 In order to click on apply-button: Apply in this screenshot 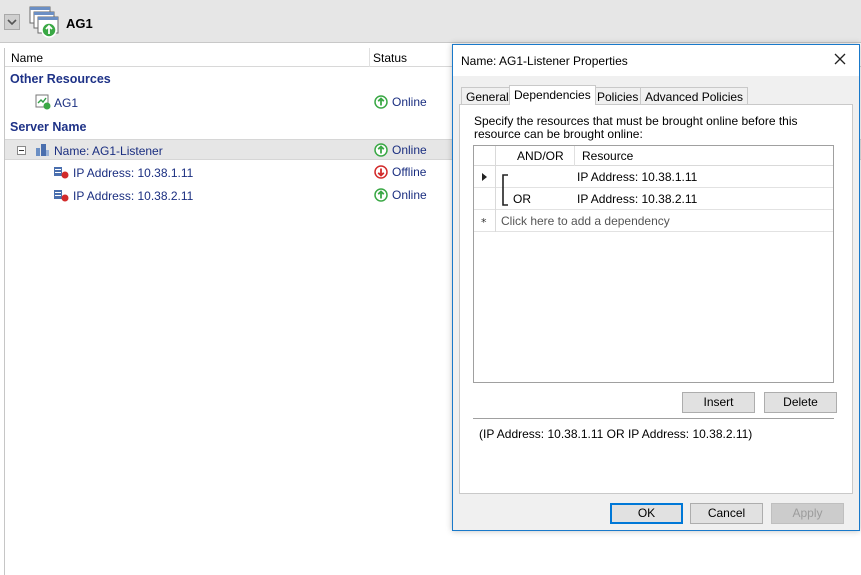, I will do `click(807, 513)`.